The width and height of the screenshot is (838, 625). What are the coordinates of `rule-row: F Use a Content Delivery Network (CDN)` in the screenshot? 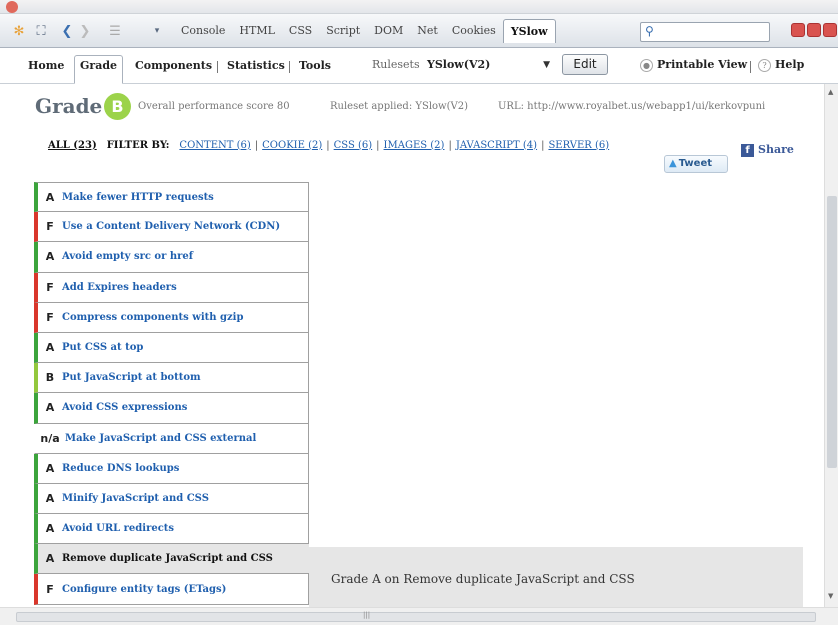 It's located at (171, 227).